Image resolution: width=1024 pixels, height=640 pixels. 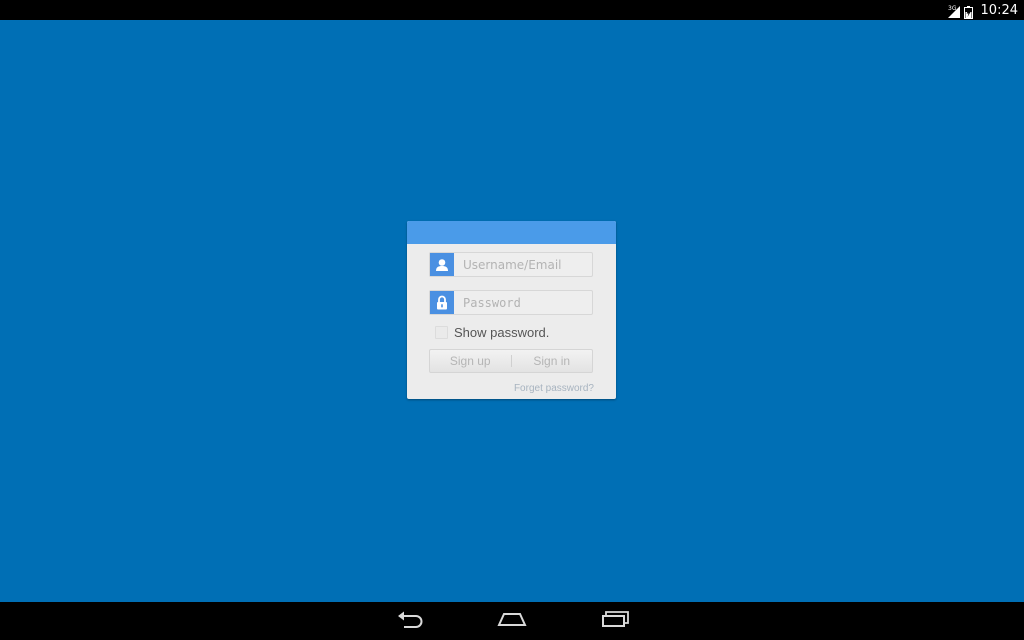 What do you see at coordinates (968, 11) in the screenshot?
I see `battery-icon` at bounding box center [968, 11].